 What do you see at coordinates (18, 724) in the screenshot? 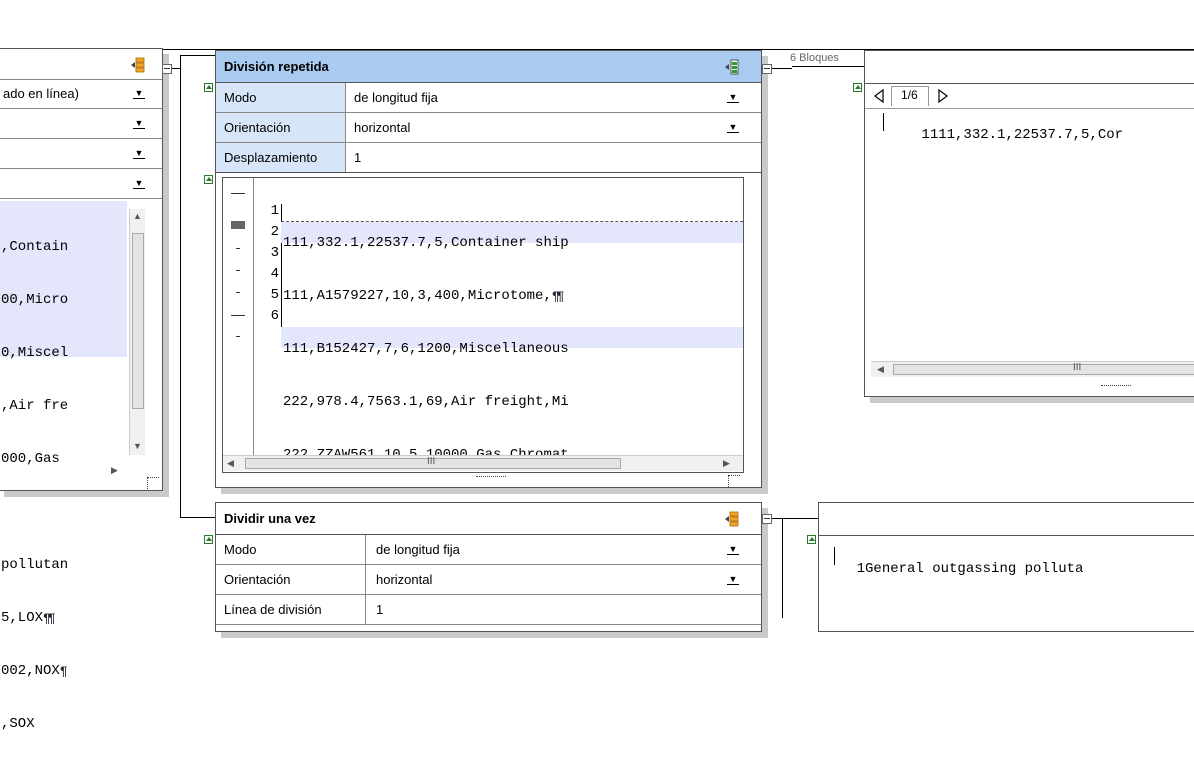
I see `code-line: ,SOX` at bounding box center [18, 724].